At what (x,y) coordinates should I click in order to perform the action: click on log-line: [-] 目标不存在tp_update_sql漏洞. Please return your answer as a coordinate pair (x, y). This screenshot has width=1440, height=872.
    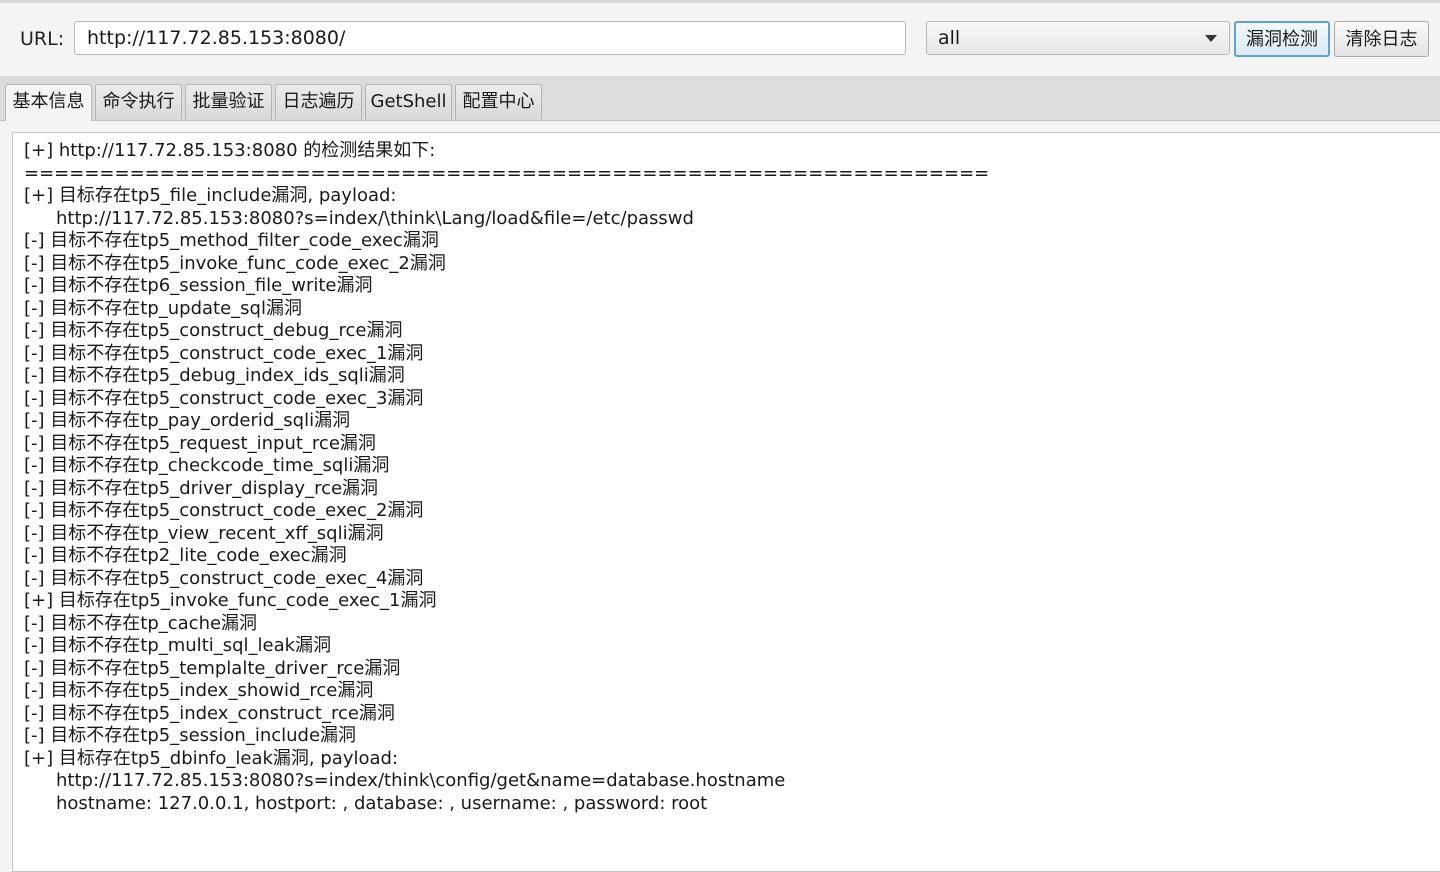
    Looking at the image, I should click on (163, 308).